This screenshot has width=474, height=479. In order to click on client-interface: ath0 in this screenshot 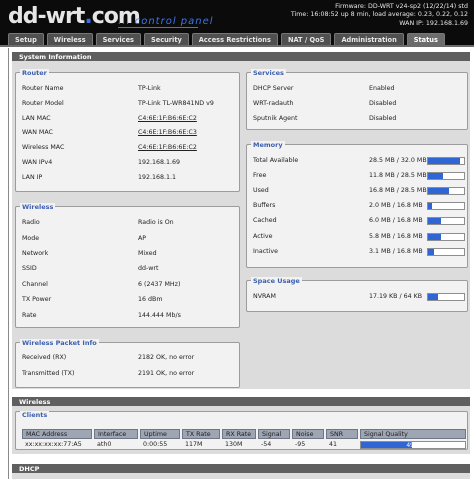, I will do `click(104, 444)`.